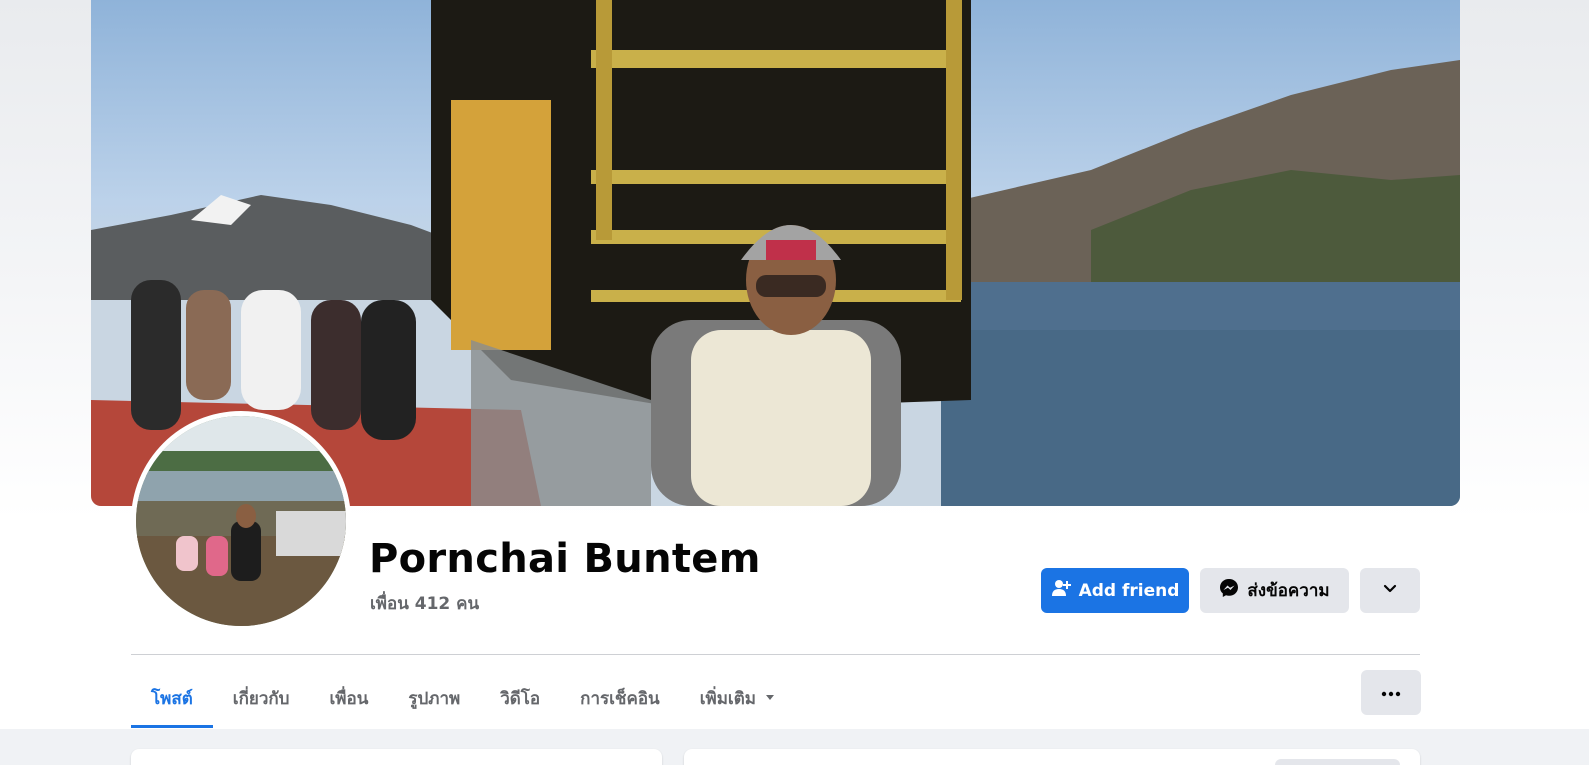 The height and width of the screenshot is (765, 1589). I want to click on tab-friends: เพื่อน, so click(348, 698).